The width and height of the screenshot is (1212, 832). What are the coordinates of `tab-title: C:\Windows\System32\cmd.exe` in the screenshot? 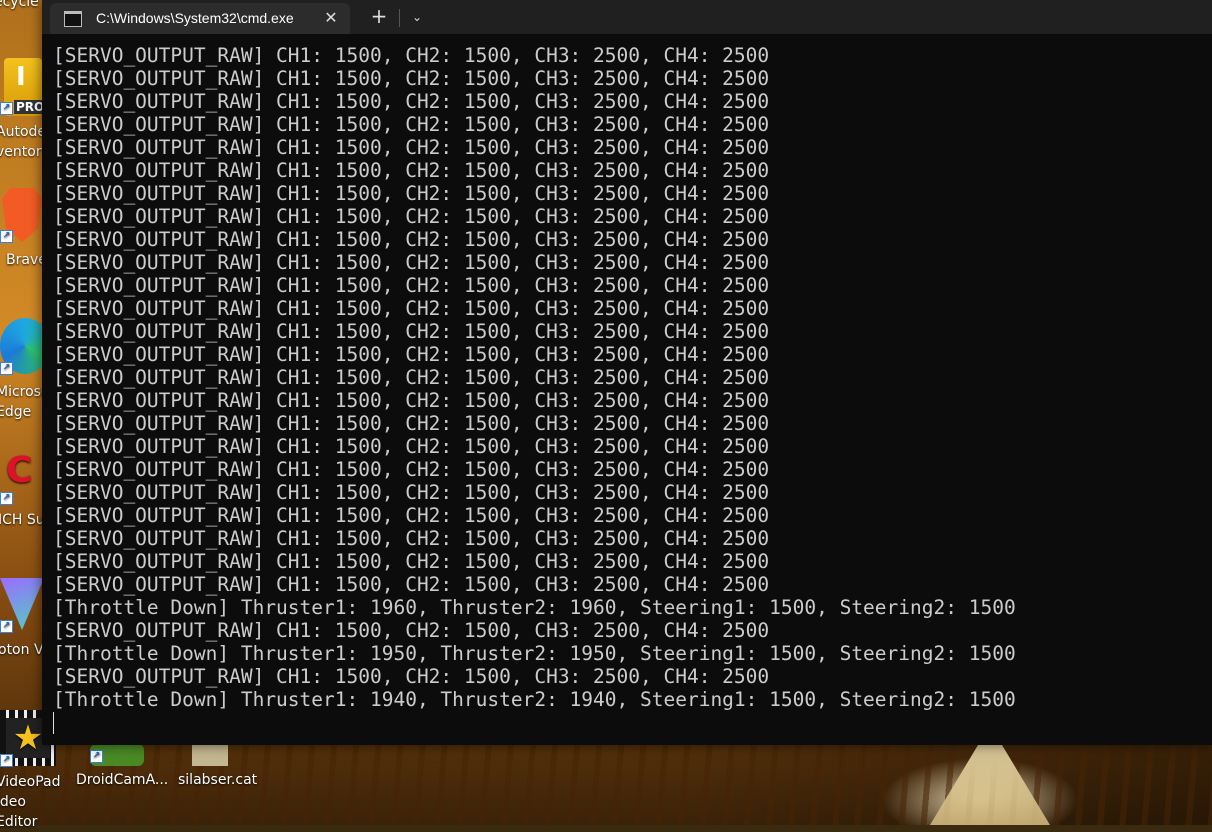 It's located at (195, 18).